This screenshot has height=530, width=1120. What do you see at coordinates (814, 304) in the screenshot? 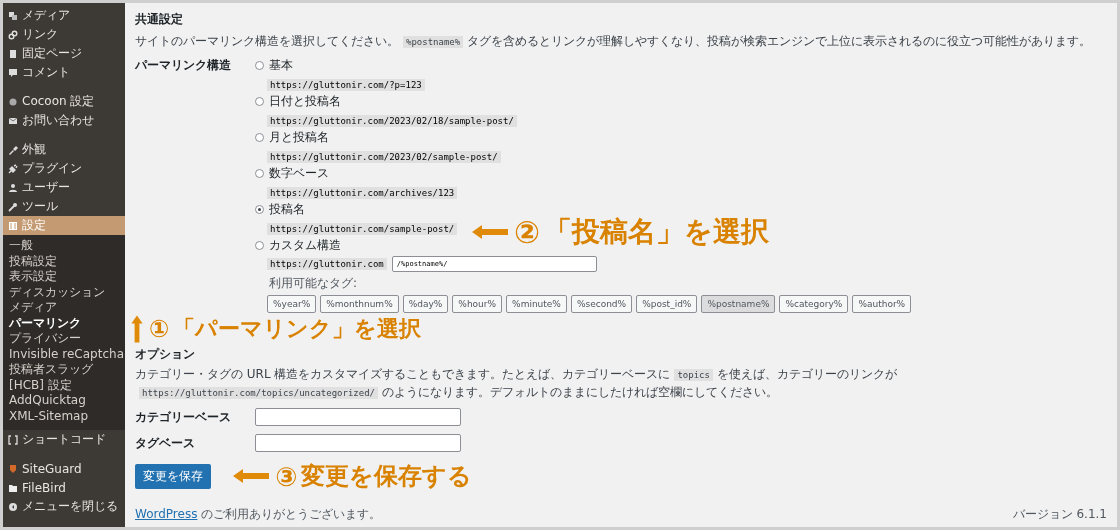
I see `tag-button: %category%` at bounding box center [814, 304].